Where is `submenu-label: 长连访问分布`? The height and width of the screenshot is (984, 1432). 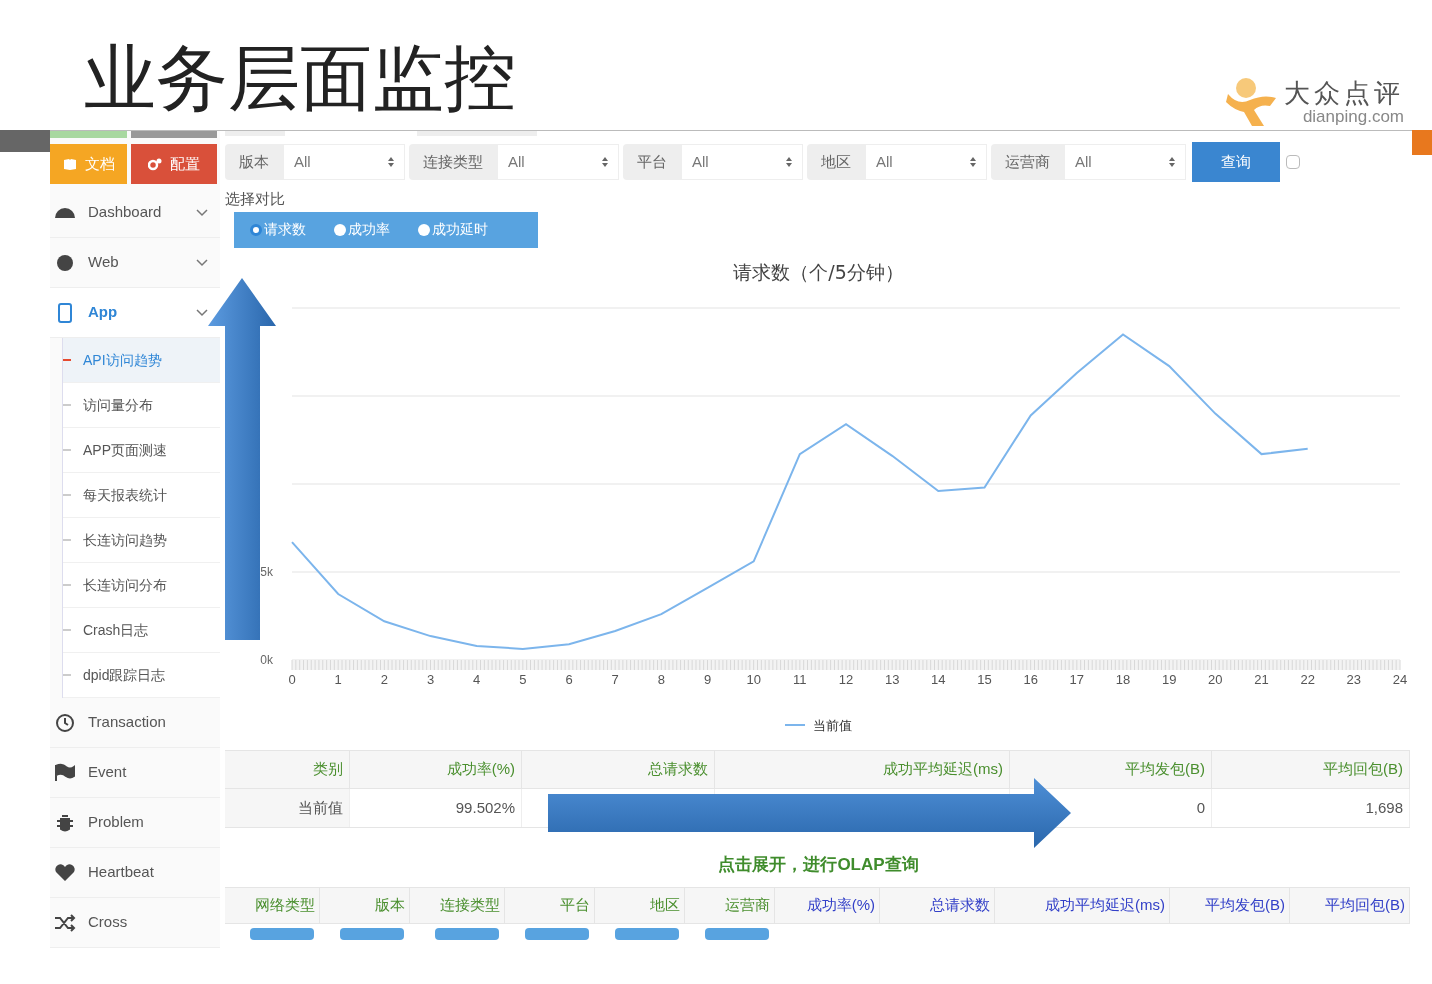
submenu-label: 长连访问分布 is located at coordinates (125, 585).